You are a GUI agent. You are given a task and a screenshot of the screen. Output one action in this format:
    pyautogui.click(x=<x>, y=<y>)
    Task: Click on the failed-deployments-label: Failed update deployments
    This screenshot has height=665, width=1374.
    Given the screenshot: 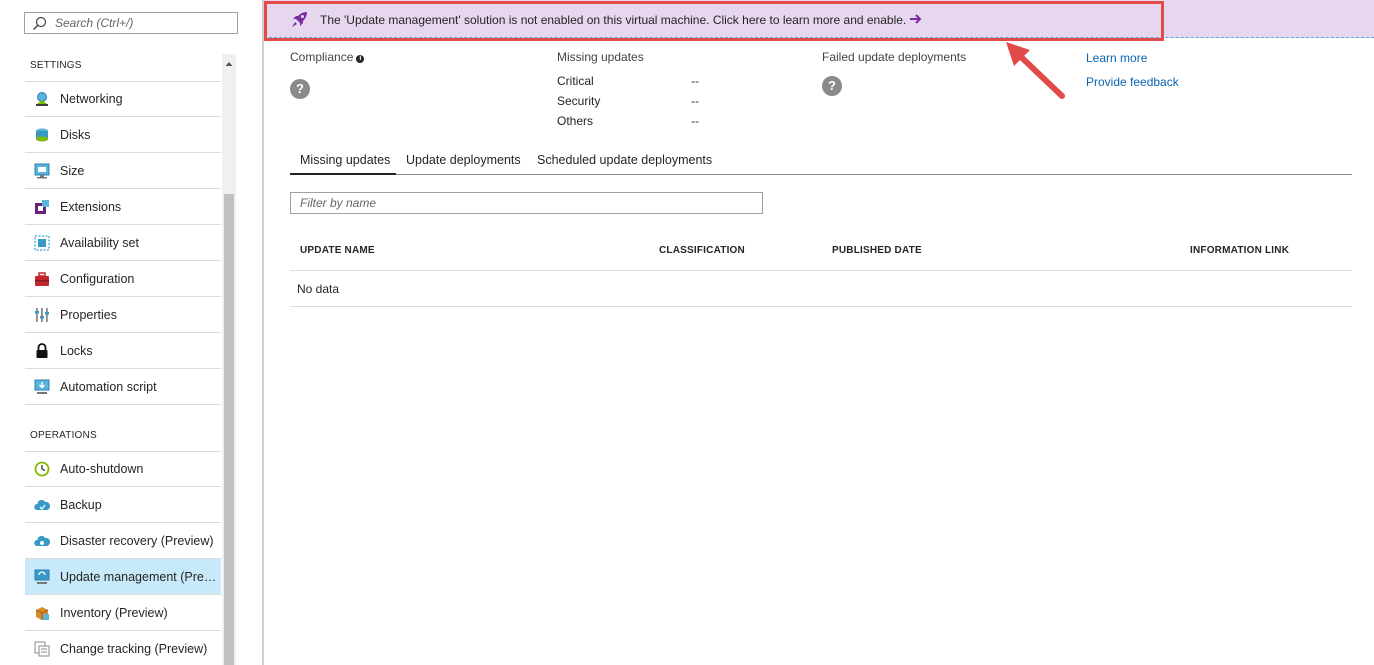 What is the action you would take?
    pyautogui.click(x=894, y=57)
    